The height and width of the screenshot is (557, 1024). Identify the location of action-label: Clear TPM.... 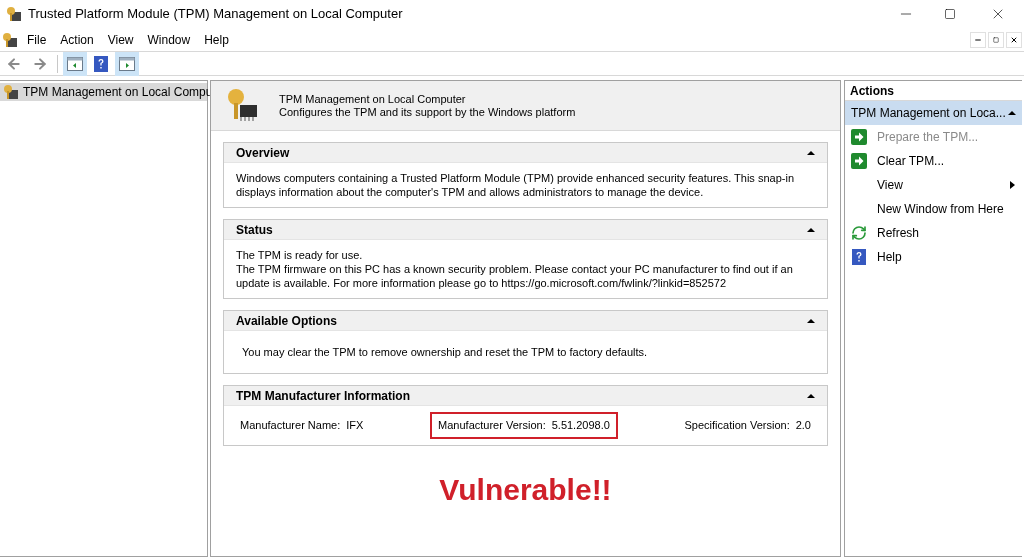
(911, 161).